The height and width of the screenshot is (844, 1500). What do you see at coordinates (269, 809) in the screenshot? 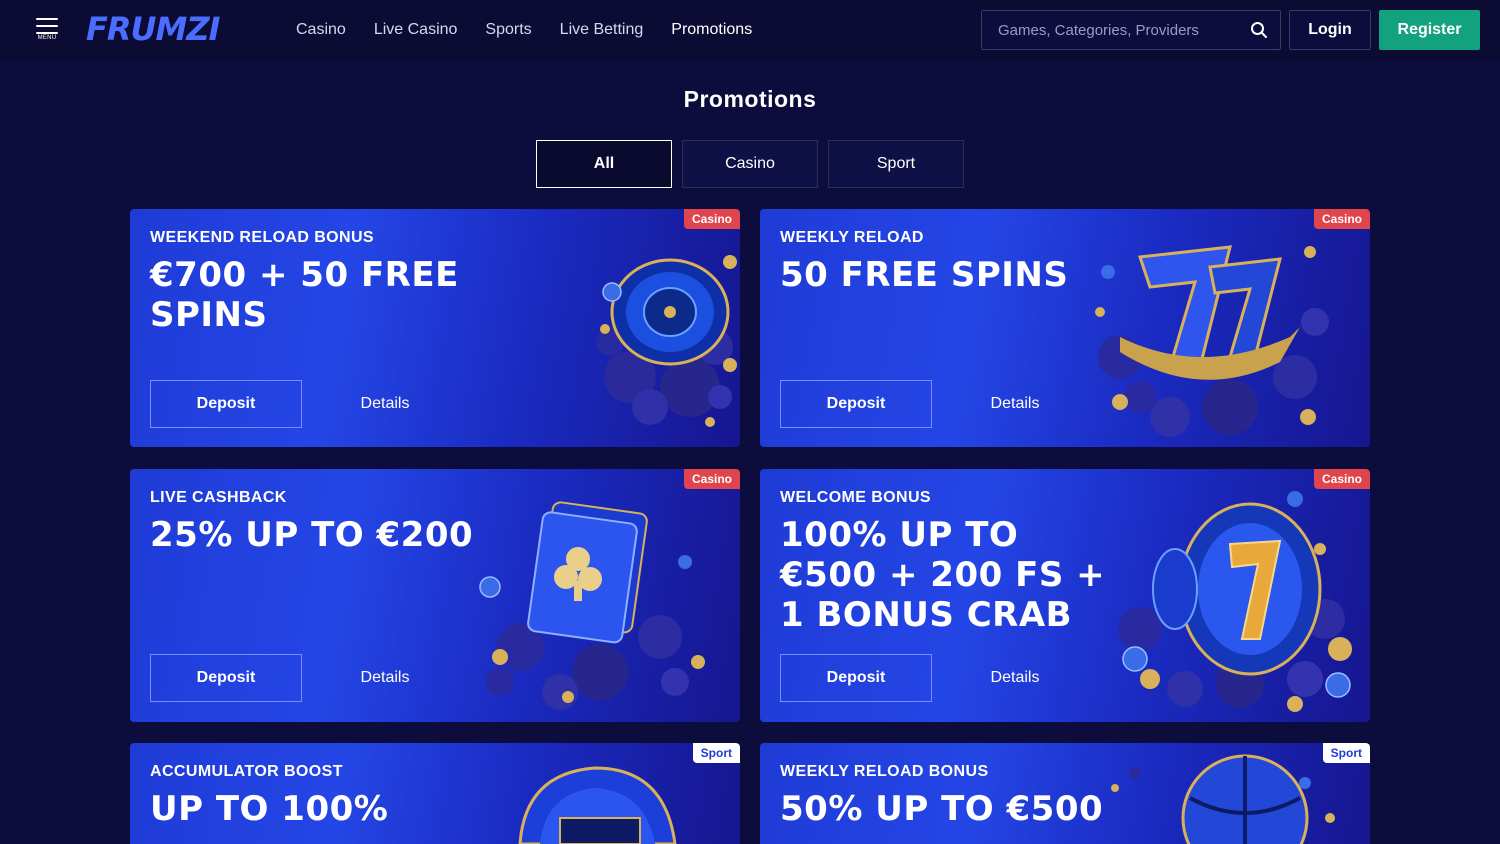
I see `promo-headline: UP TO 100%` at bounding box center [269, 809].